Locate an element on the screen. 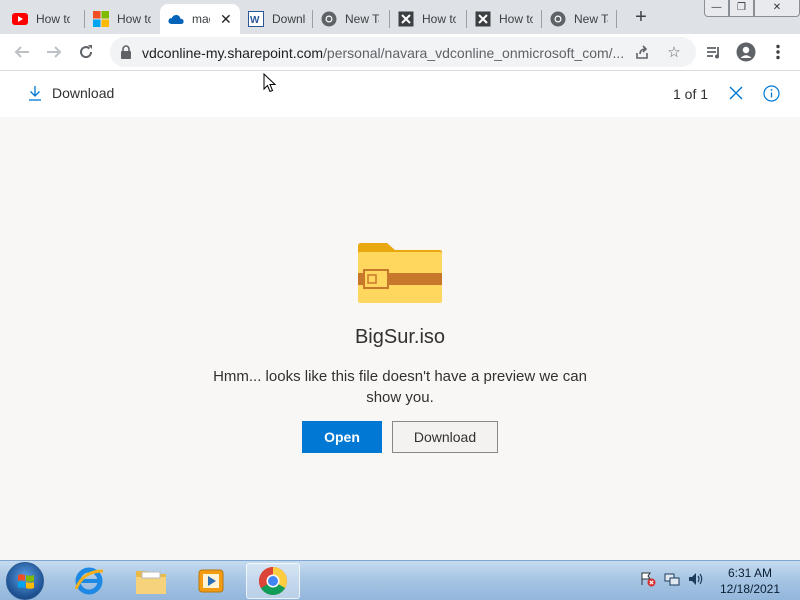 This screenshot has height=600, width=800. close-tab-icon: ✕ is located at coordinates (226, 19).